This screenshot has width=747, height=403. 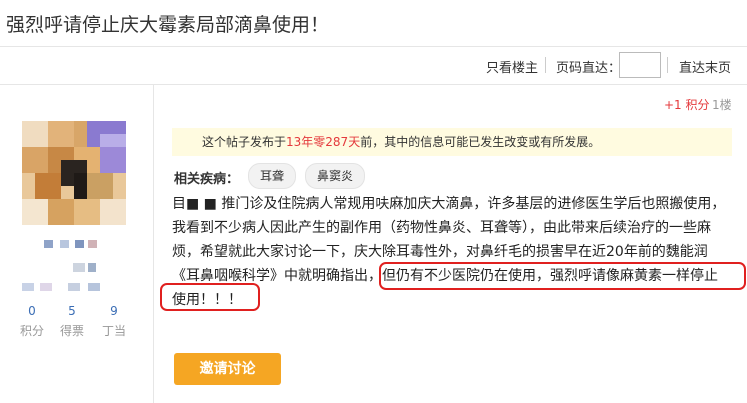 I want to click on stat-value: 5, so click(x=72, y=311).